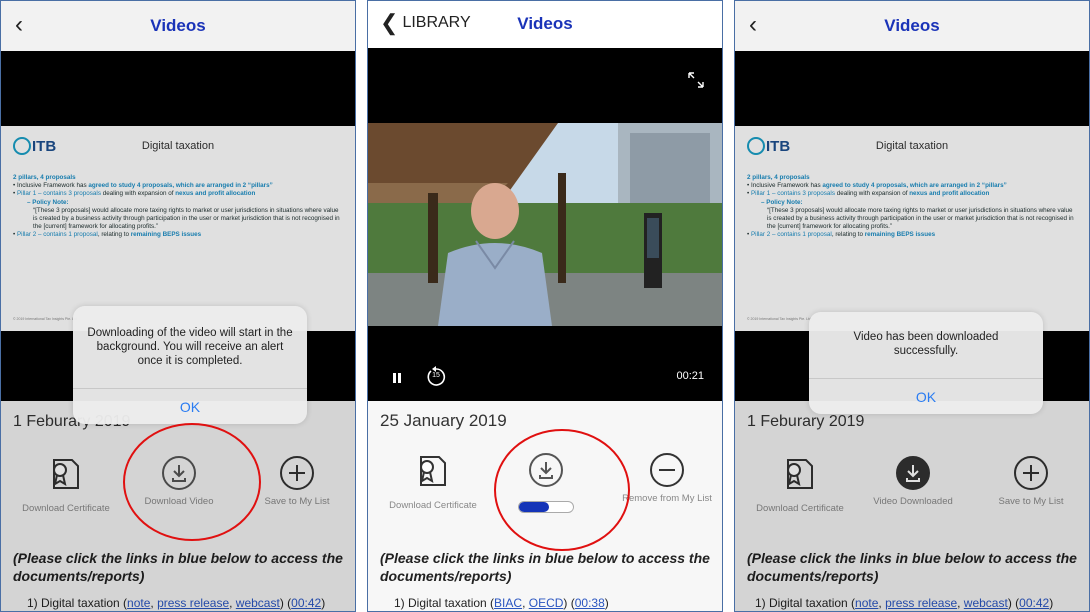  Describe the element at coordinates (397, 378) in the screenshot. I see `pause-icon` at that location.